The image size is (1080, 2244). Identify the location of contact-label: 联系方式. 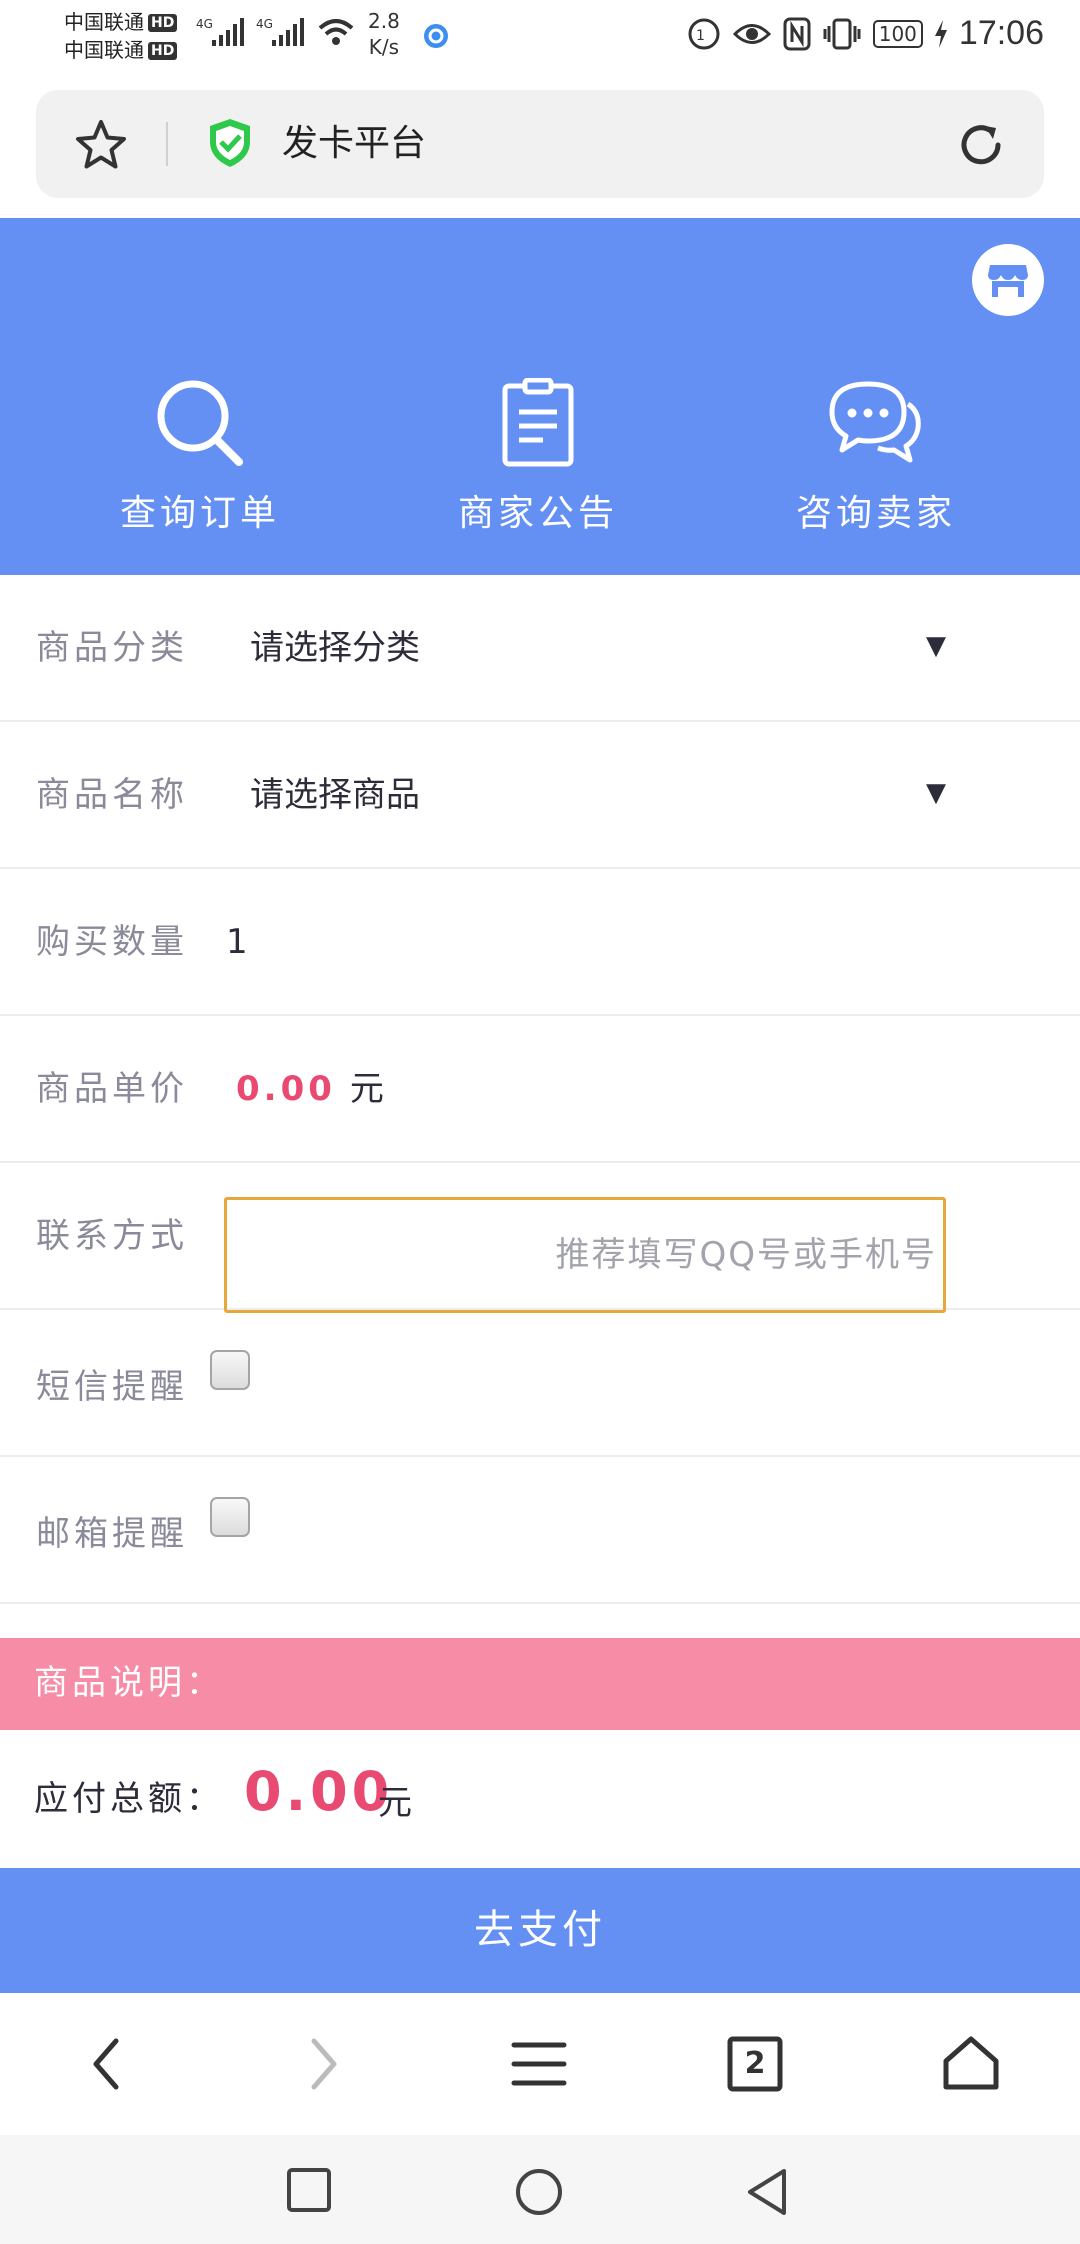
(112, 1236).